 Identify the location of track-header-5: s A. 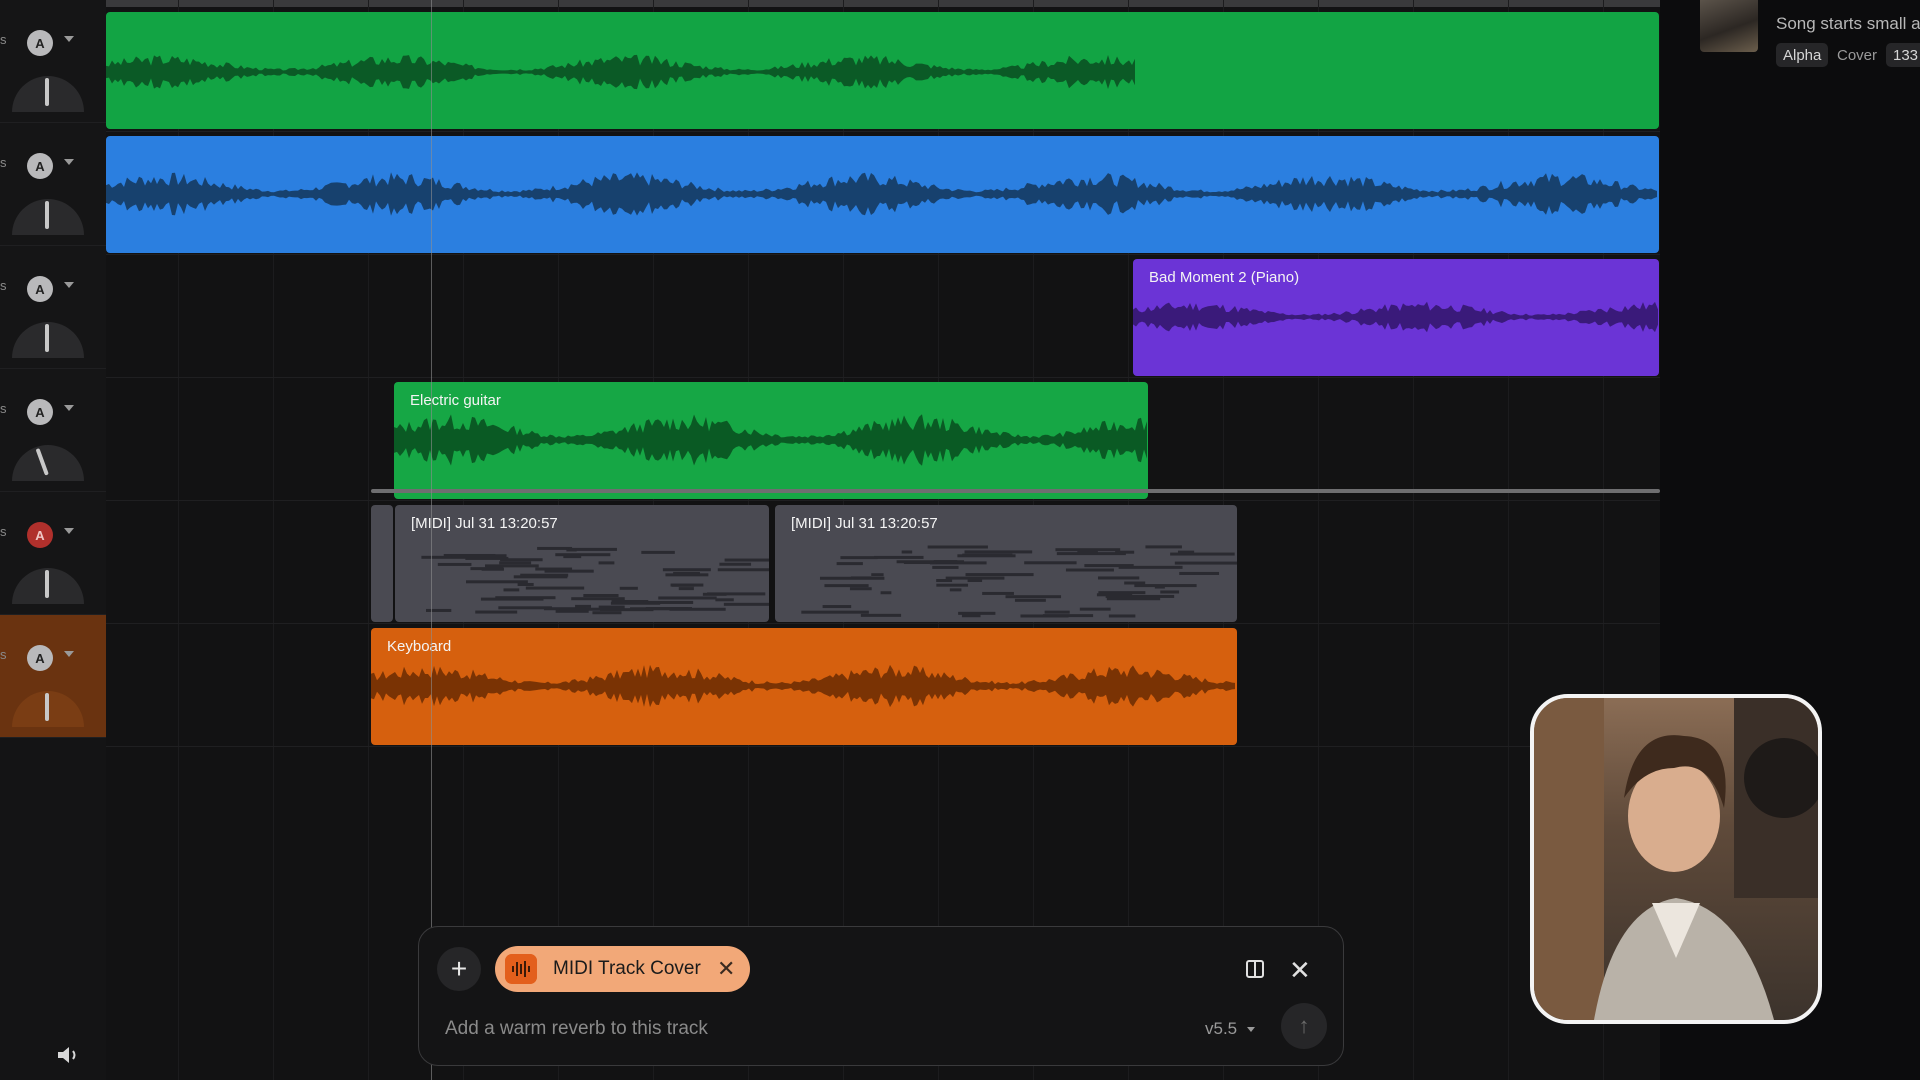
(53, 553).